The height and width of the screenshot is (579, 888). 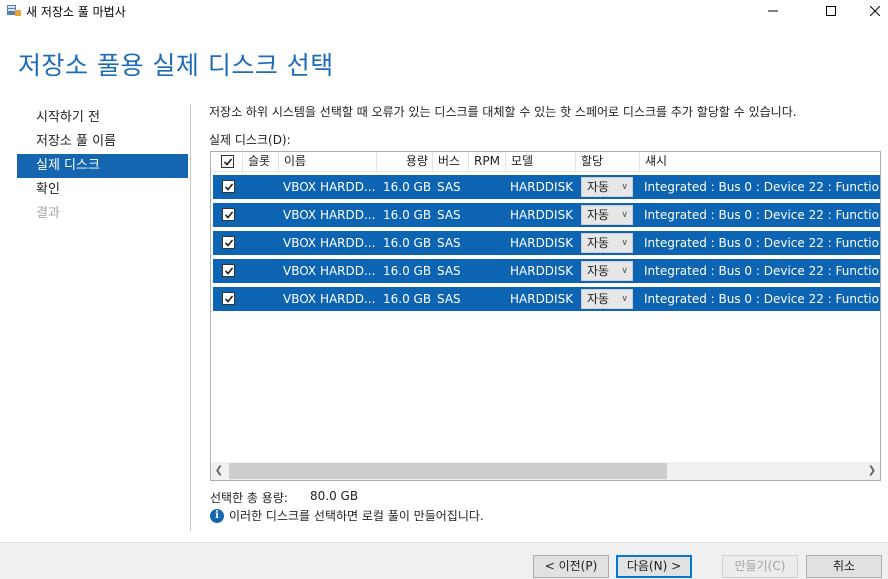 What do you see at coordinates (48, 213) in the screenshot?
I see `nav-item-results: 결과` at bounding box center [48, 213].